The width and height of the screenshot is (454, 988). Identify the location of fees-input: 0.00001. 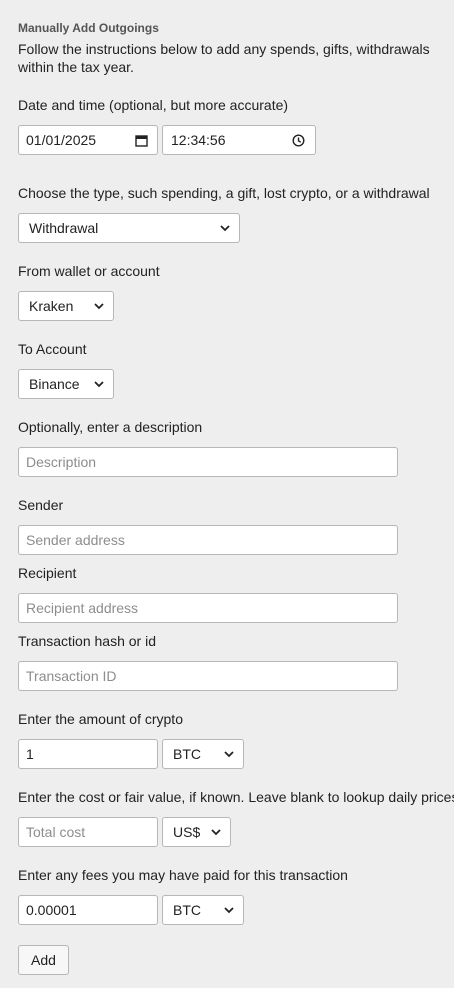
(88, 910).